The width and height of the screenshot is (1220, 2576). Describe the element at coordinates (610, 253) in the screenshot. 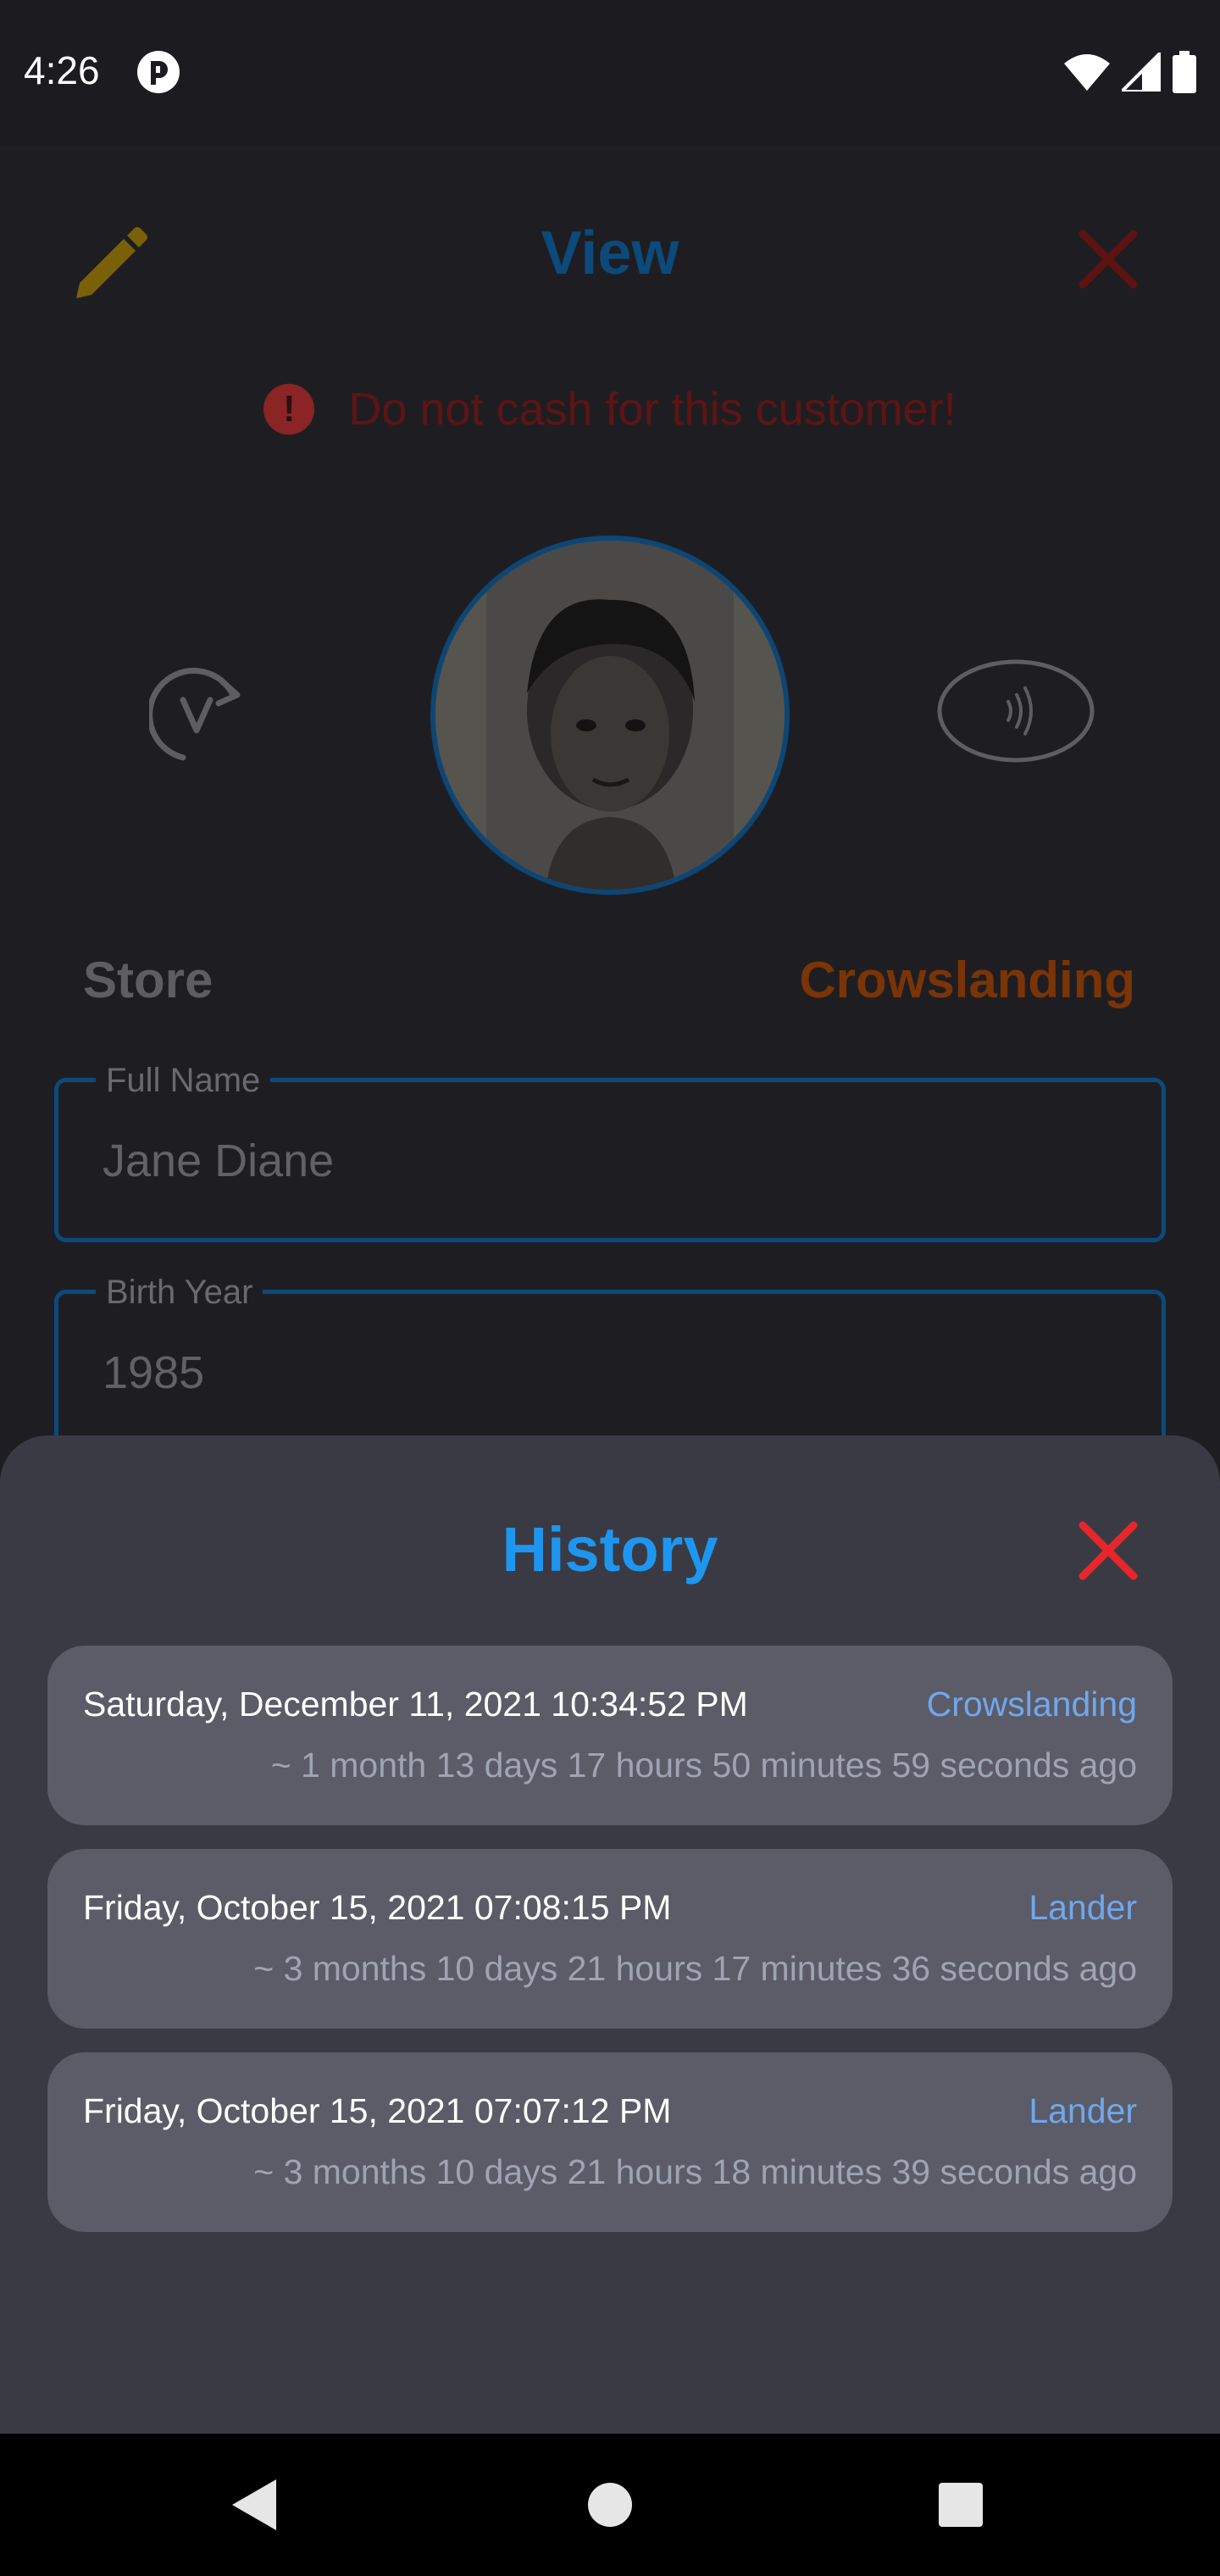

I see `page-title: View` at that location.